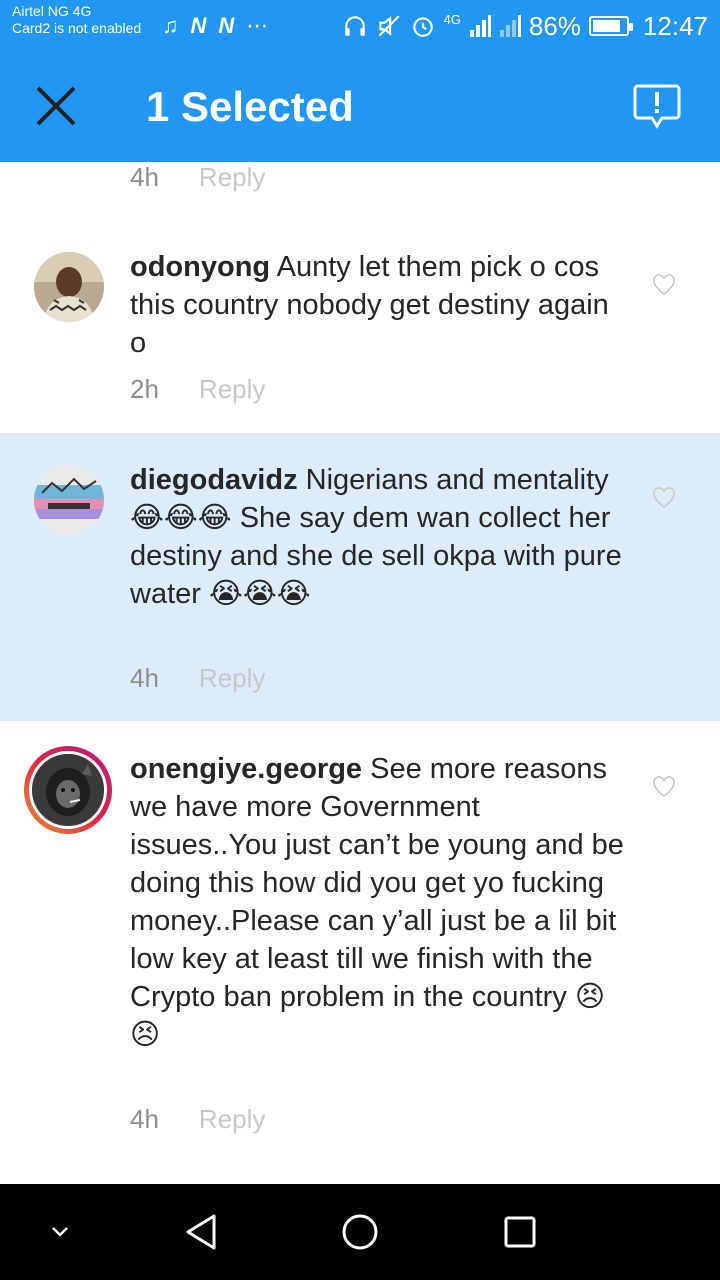 The width and height of the screenshot is (720, 1280). Describe the element at coordinates (197, 389) in the screenshot. I see `comment-meta: 2h Reply` at that location.